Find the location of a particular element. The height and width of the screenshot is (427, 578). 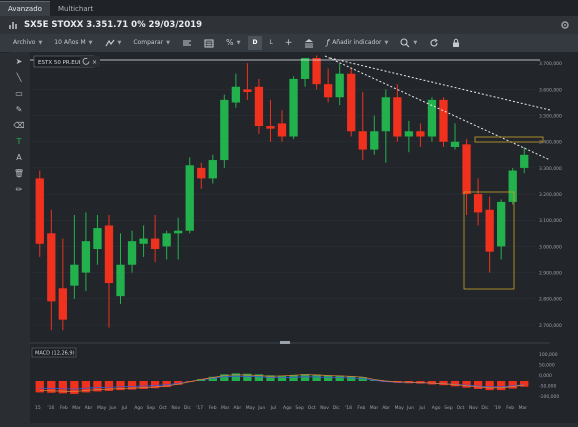

refresh-button is located at coordinates (434, 43).